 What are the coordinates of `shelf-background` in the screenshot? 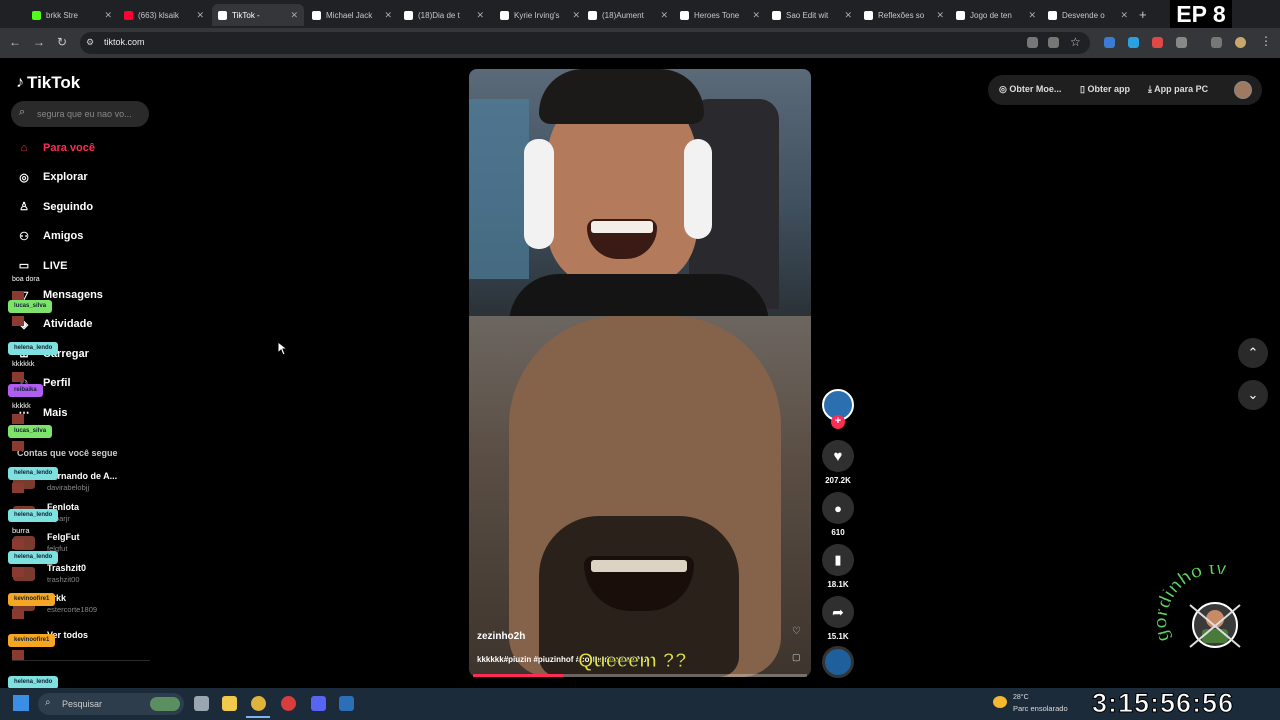 It's located at (499, 189).